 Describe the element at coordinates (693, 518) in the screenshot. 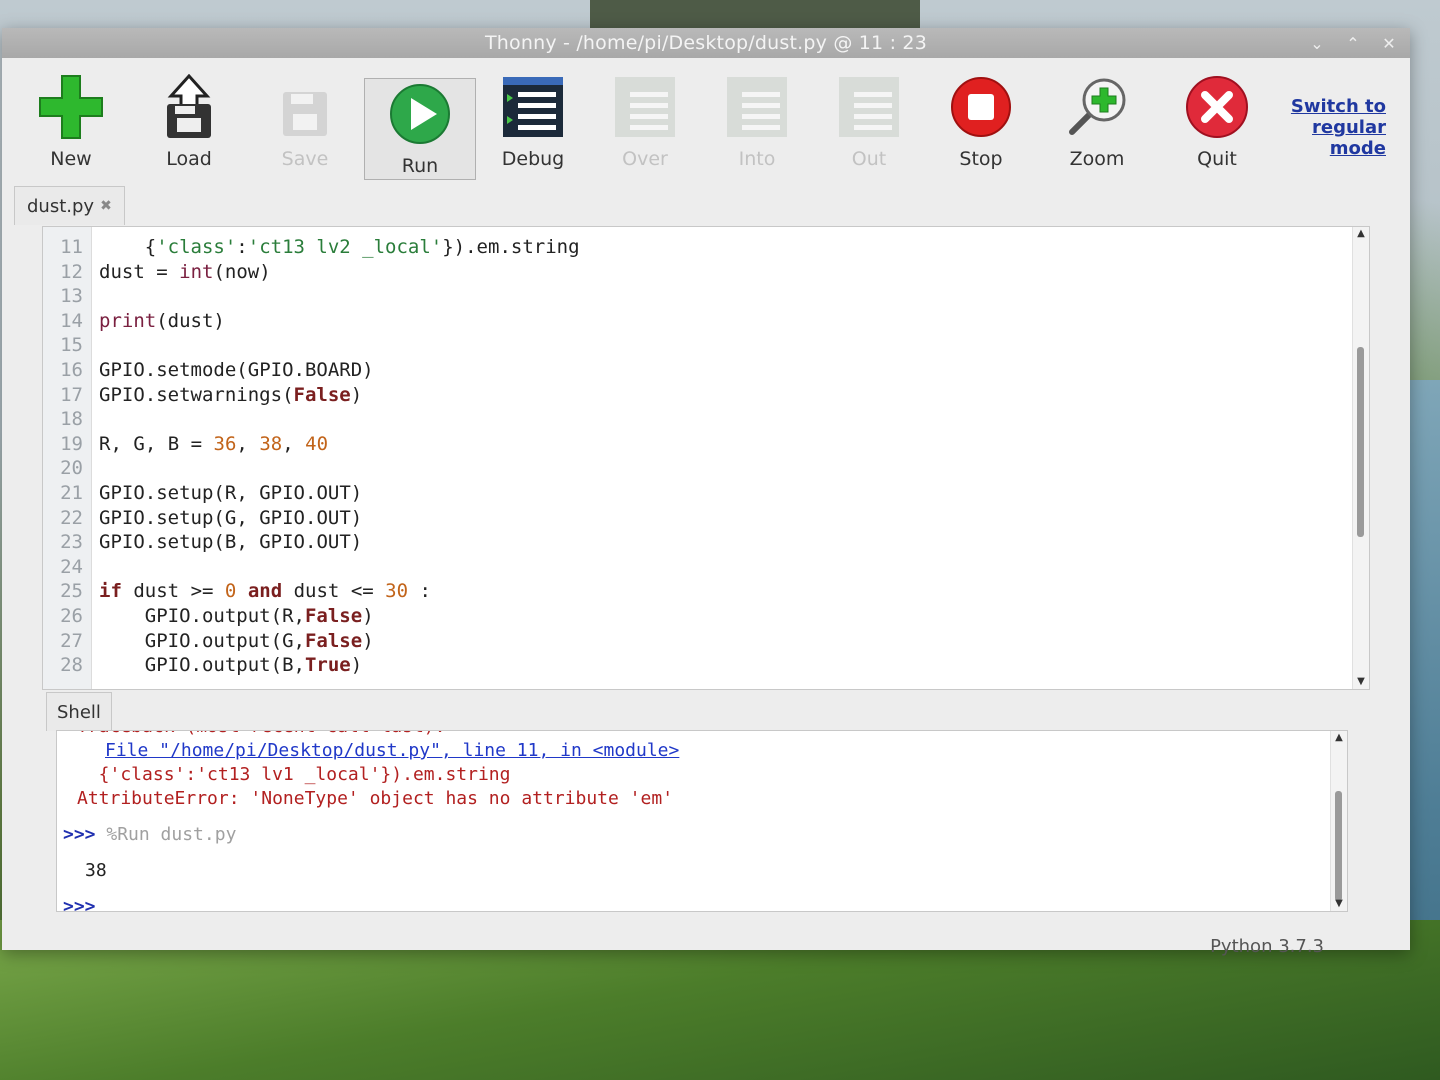

I see `code-line: 22 GPIO.setup(G, GPIO.OUT)` at that location.